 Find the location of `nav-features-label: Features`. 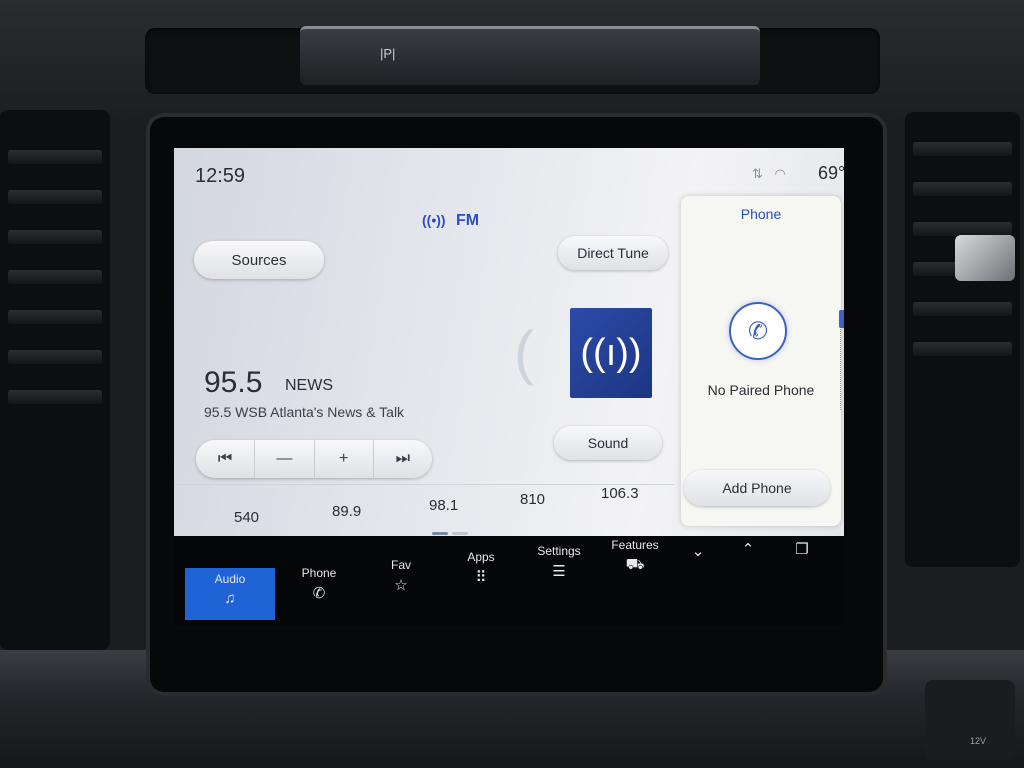

nav-features-label: Features is located at coordinates (635, 545).